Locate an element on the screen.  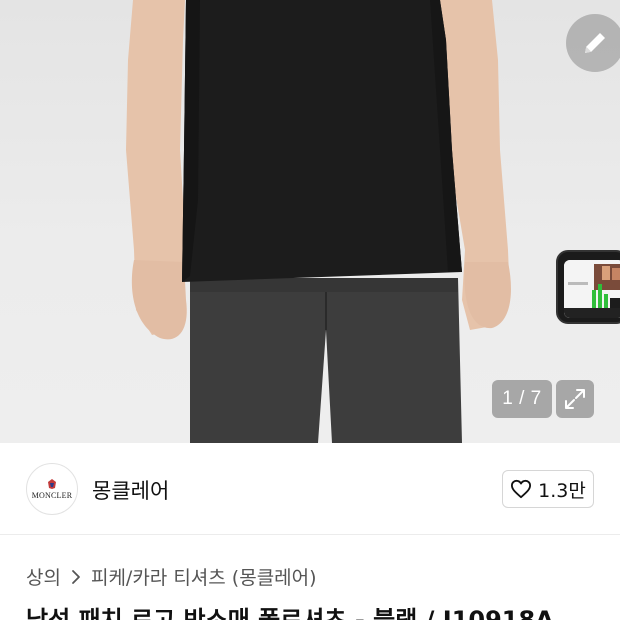
expand-button is located at coordinates (575, 399).